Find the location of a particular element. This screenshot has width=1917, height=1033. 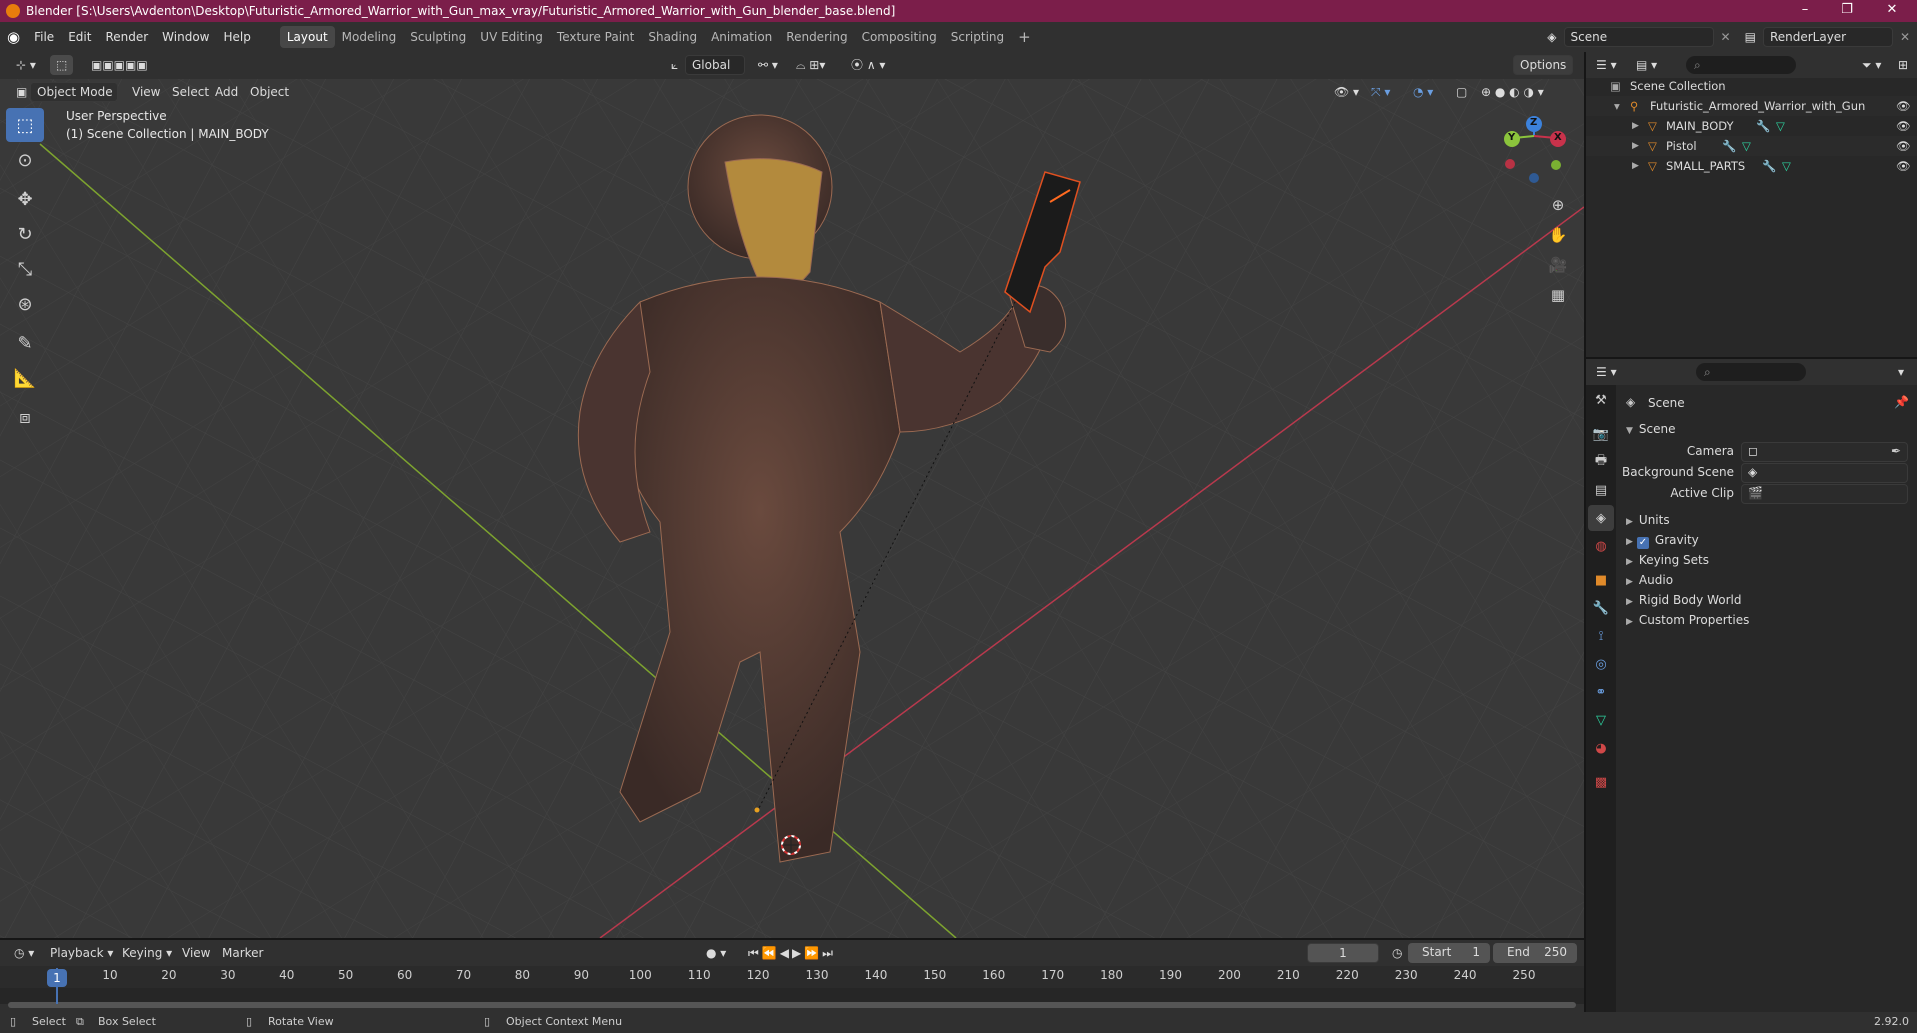

auto-keying-icon: ● ▾ is located at coordinates (716, 953).